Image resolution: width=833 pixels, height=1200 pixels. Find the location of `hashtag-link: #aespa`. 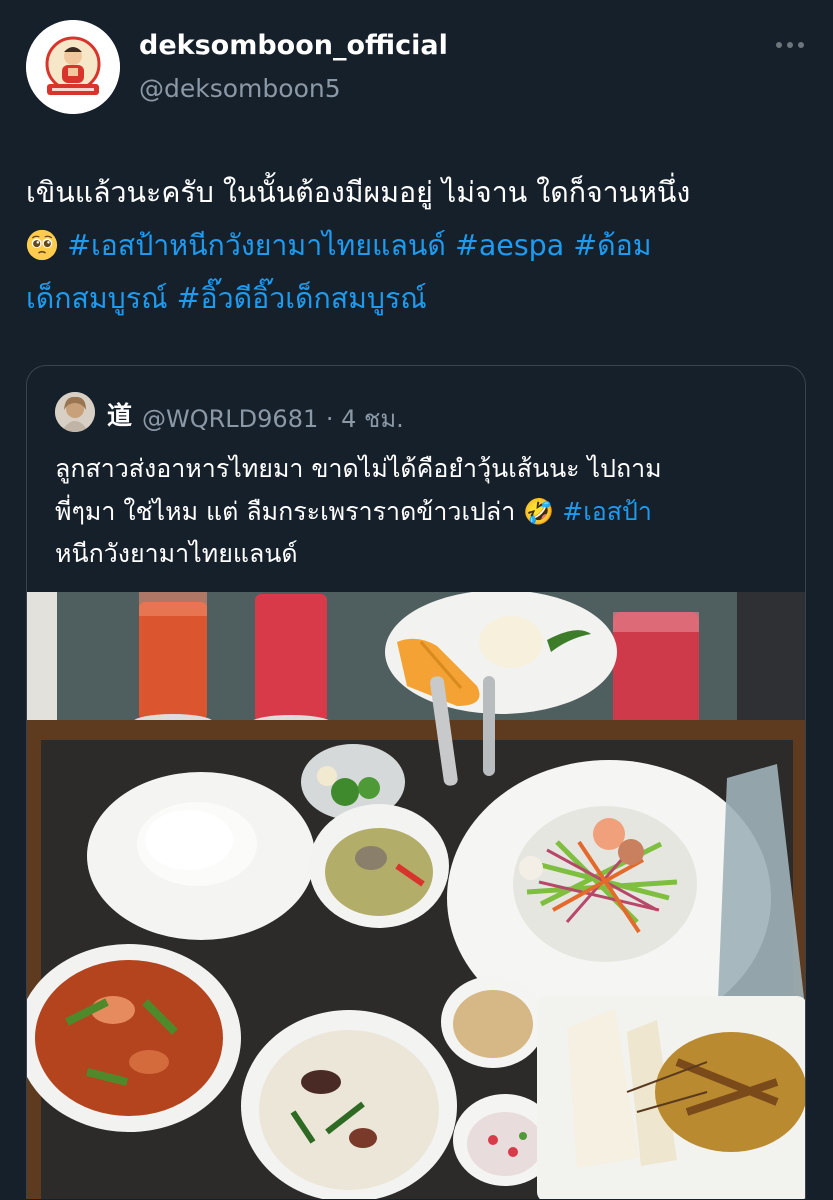

hashtag-link: #aespa is located at coordinates (509, 245).